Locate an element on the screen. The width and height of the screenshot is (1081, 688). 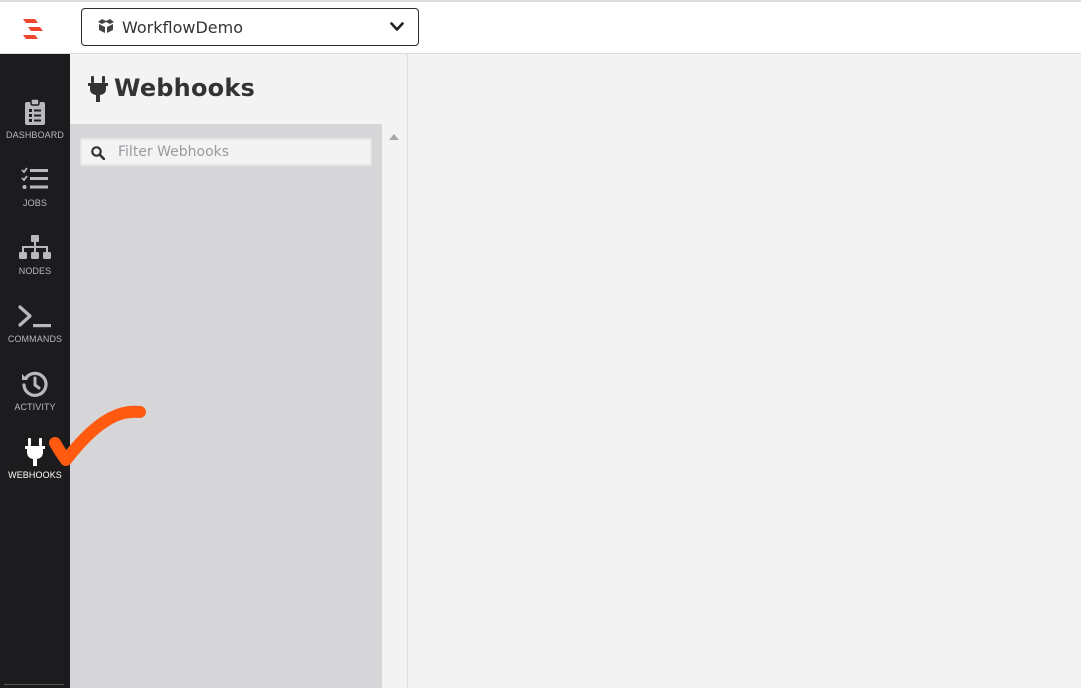
filter-box is located at coordinates (226, 152).